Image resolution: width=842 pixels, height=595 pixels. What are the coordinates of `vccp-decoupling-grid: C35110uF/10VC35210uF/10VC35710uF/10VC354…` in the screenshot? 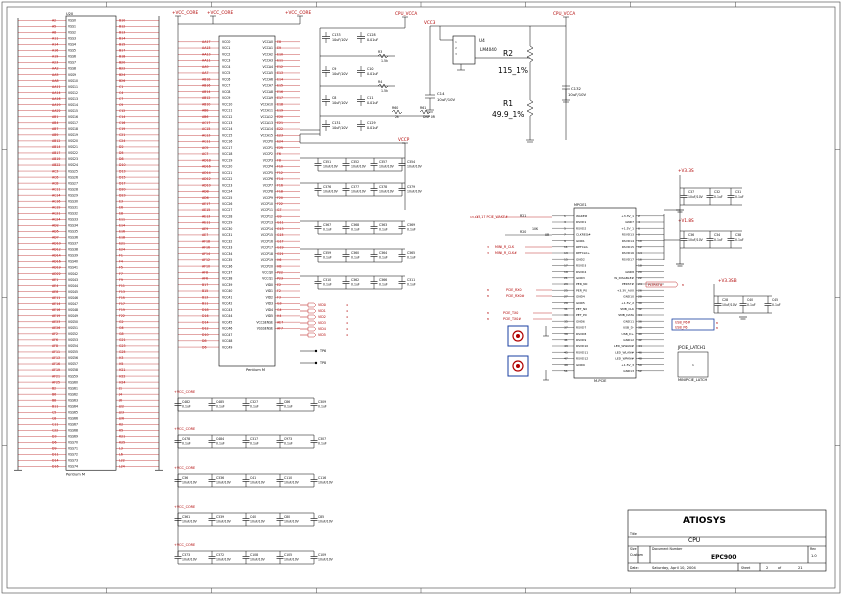 It's located at (361, 223).